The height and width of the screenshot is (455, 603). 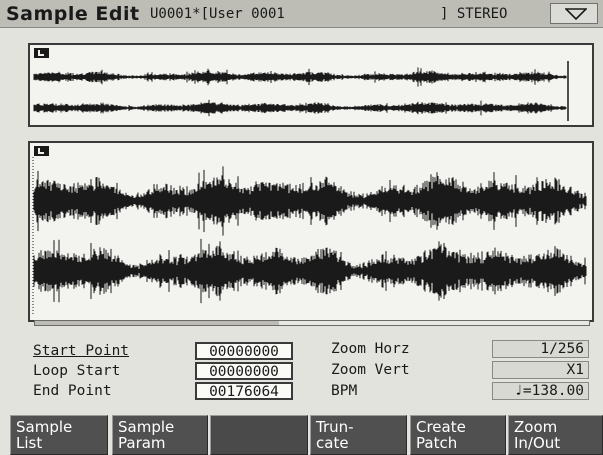 I want to click on loop-start-value: 00000000, so click(x=244, y=371).